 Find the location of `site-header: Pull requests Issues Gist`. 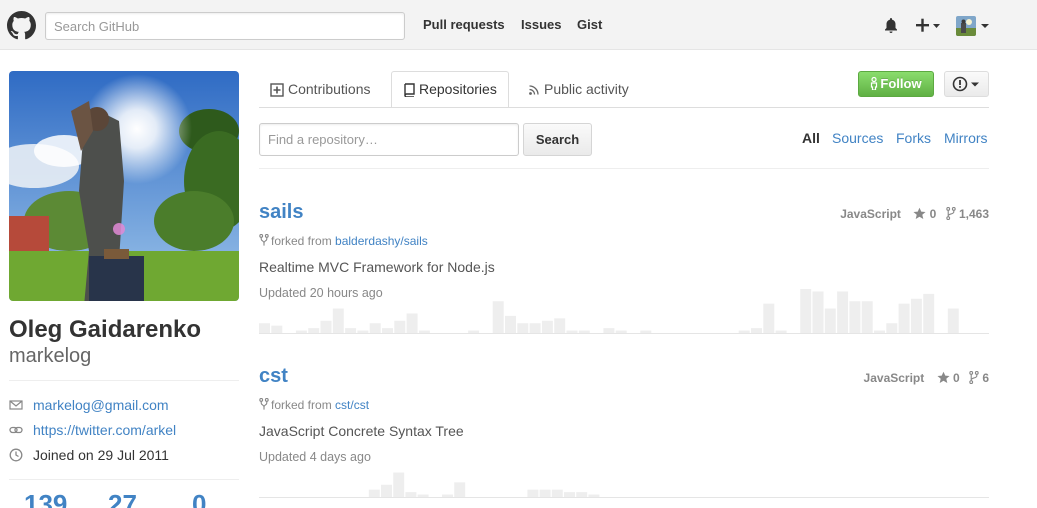

site-header: Pull requests Issues Gist is located at coordinates (518, 25).